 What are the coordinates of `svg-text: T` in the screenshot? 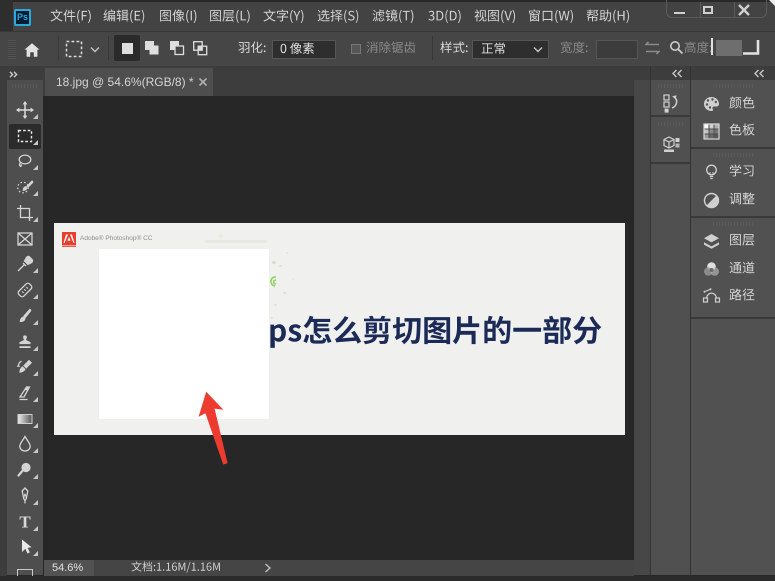 It's located at (25, 522).